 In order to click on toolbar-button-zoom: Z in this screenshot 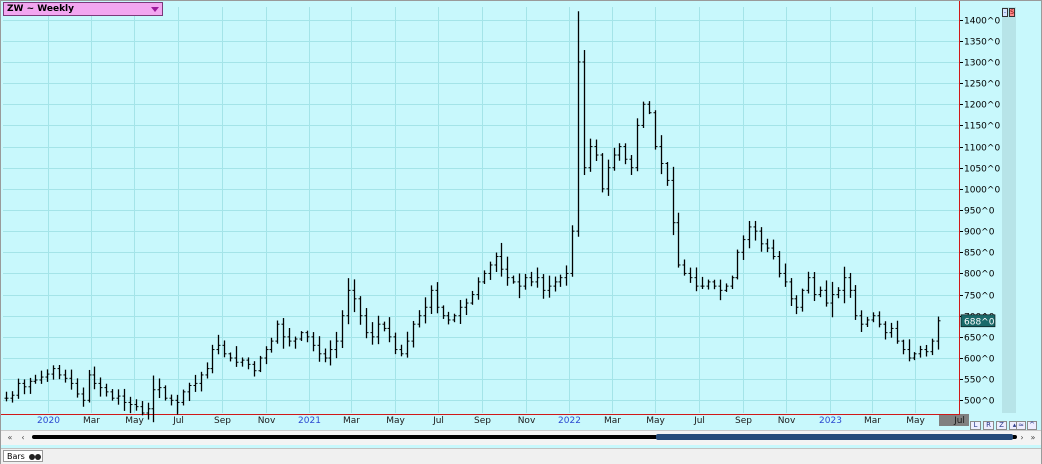, I will do `click(1001, 425)`.